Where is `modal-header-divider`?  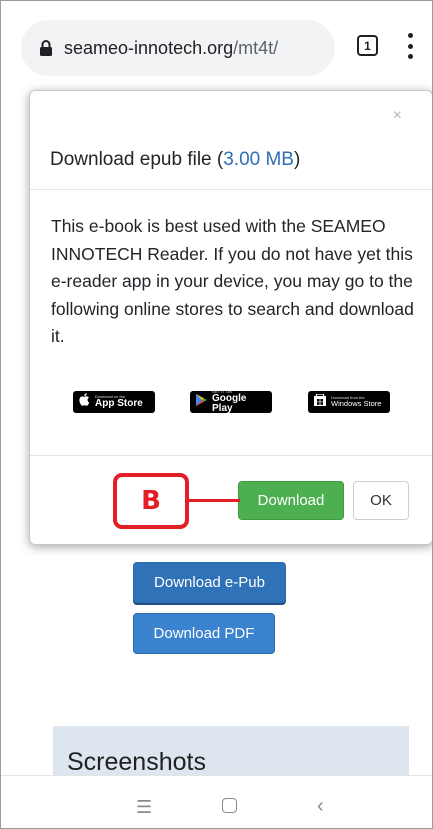 modal-header-divider is located at coordinates (231, 189).